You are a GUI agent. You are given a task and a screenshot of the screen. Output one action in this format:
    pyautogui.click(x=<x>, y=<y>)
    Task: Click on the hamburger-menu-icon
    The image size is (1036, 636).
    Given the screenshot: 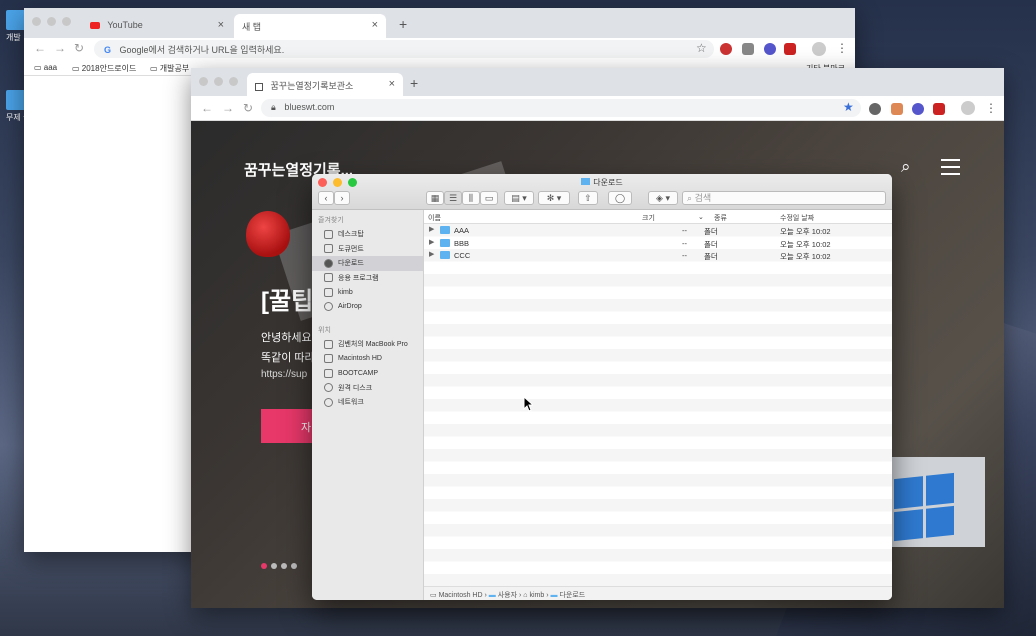 What is the action you would take?
    pyautogui.click(x=950, y=167)
    